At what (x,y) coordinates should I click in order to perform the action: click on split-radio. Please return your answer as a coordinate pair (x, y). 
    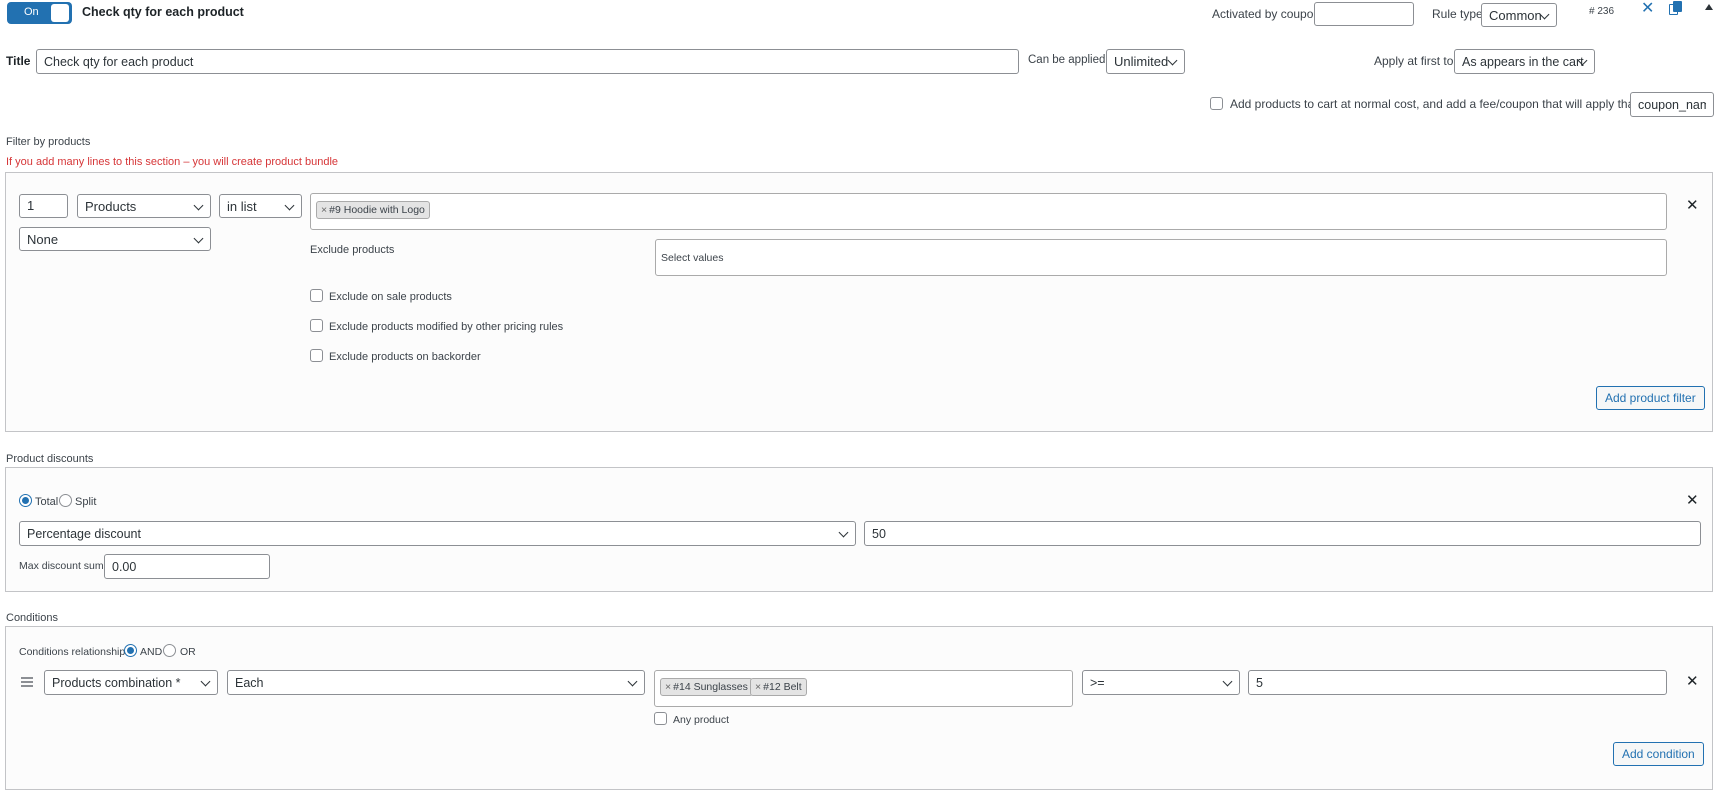
    Looking at the image, I should click on (65, 500).